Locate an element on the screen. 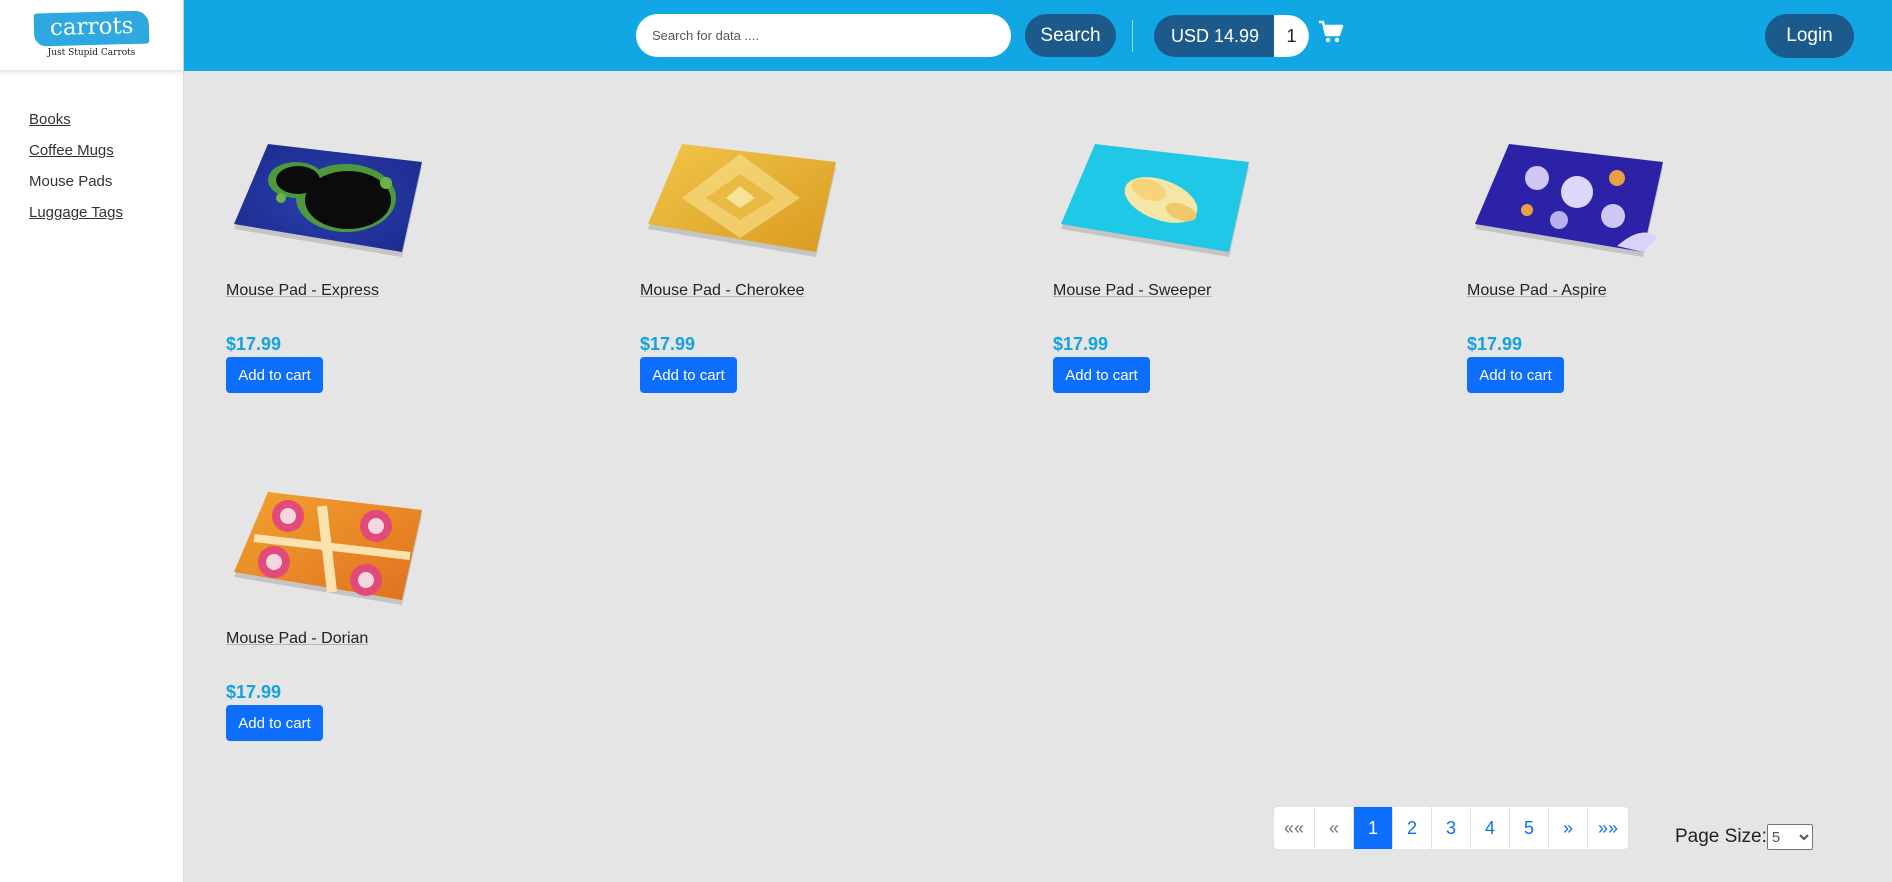 Image resolution: width=1892 pixels, height=882 pixels. page-button-5: 5 is located at coordinates (1528, 828).